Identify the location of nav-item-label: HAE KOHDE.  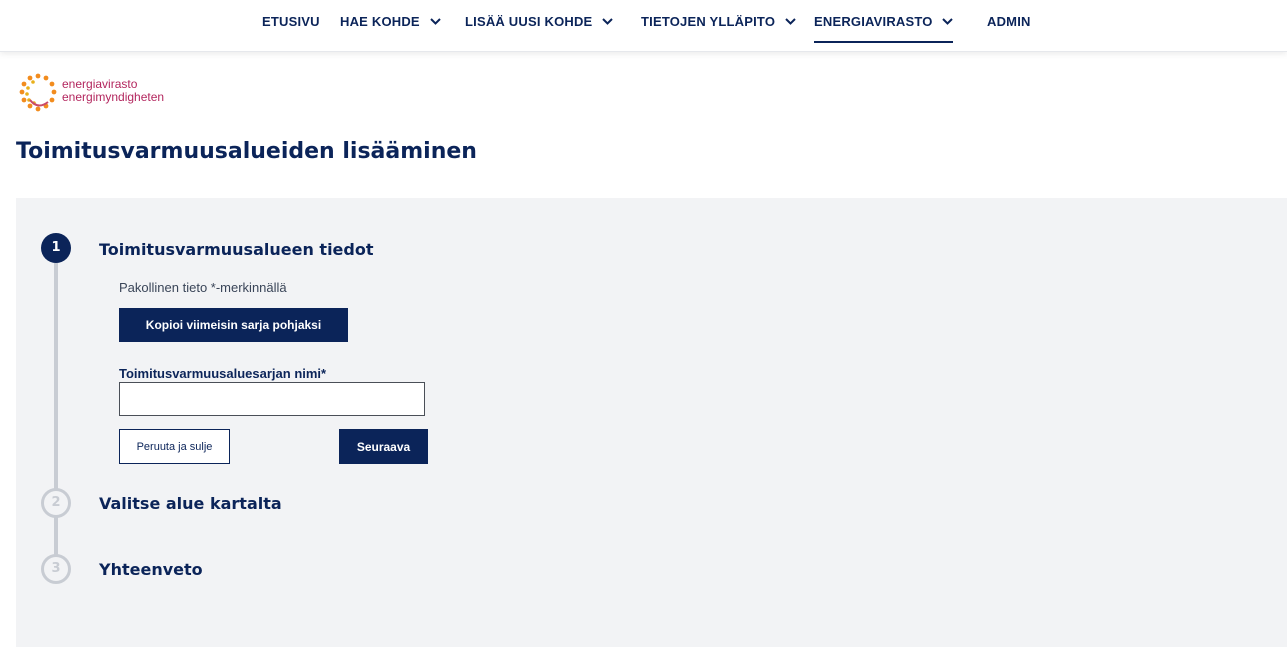
(380, 21).